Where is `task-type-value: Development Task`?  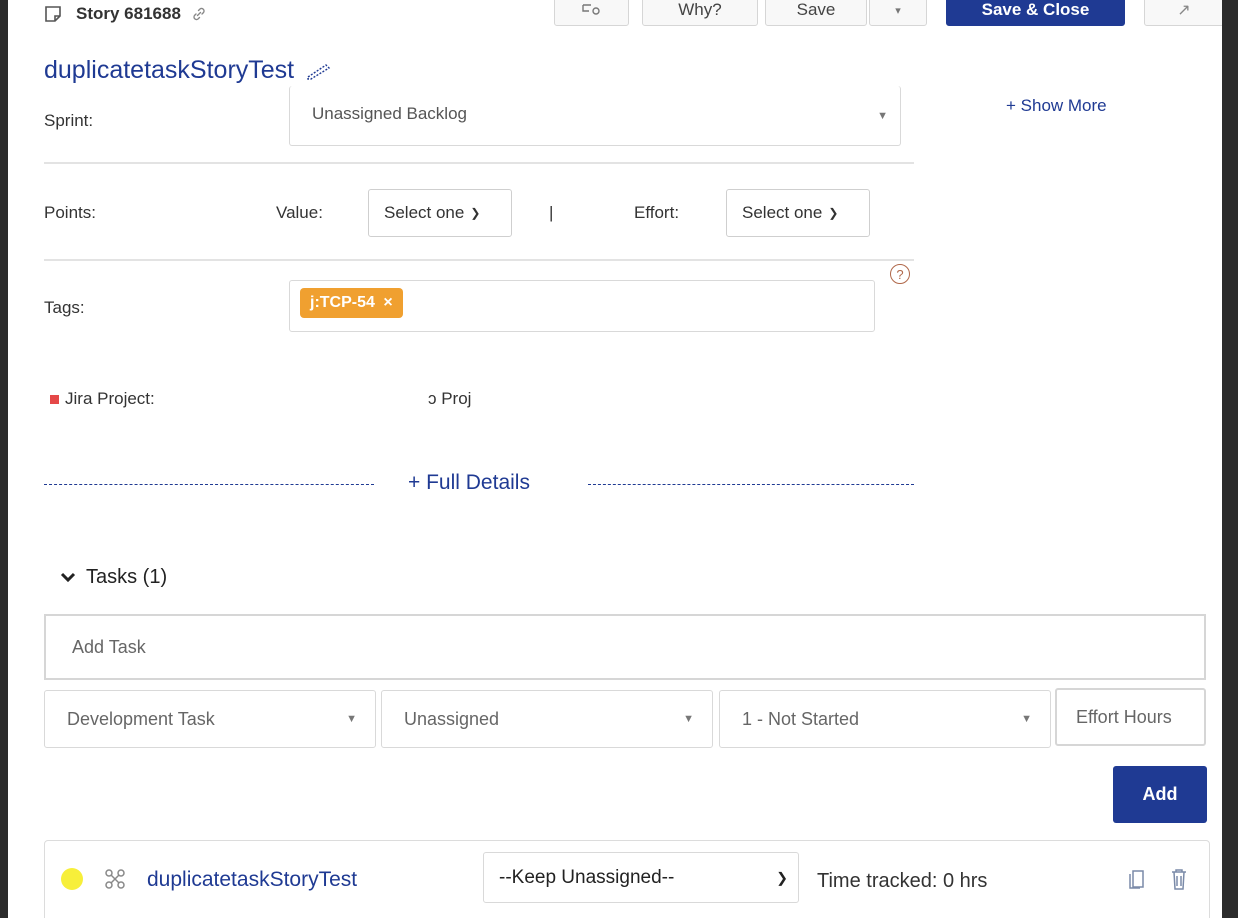
task-type-value: Development Task is located at coordinates (141, 718).